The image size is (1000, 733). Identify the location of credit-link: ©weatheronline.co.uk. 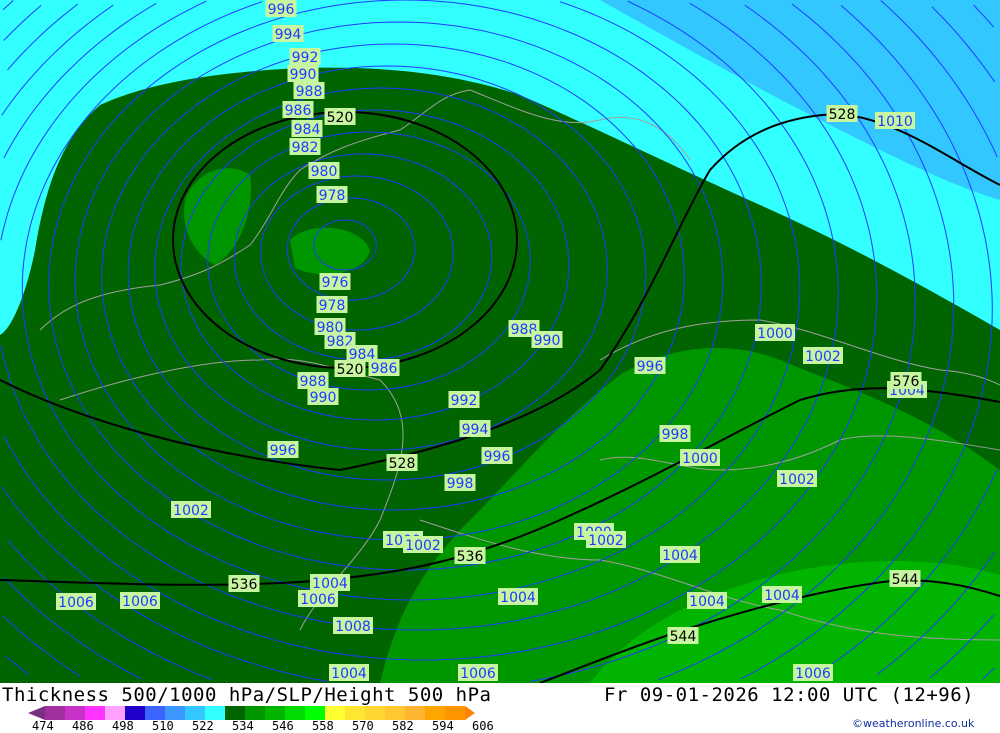
(913, 723).